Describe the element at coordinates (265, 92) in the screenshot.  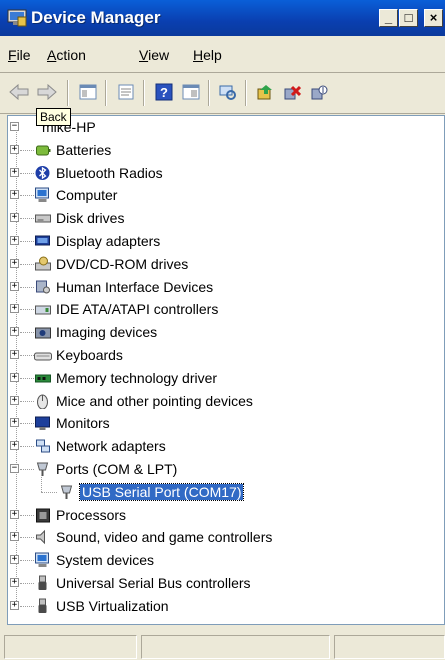
I see `update-driver-icon` at that location.